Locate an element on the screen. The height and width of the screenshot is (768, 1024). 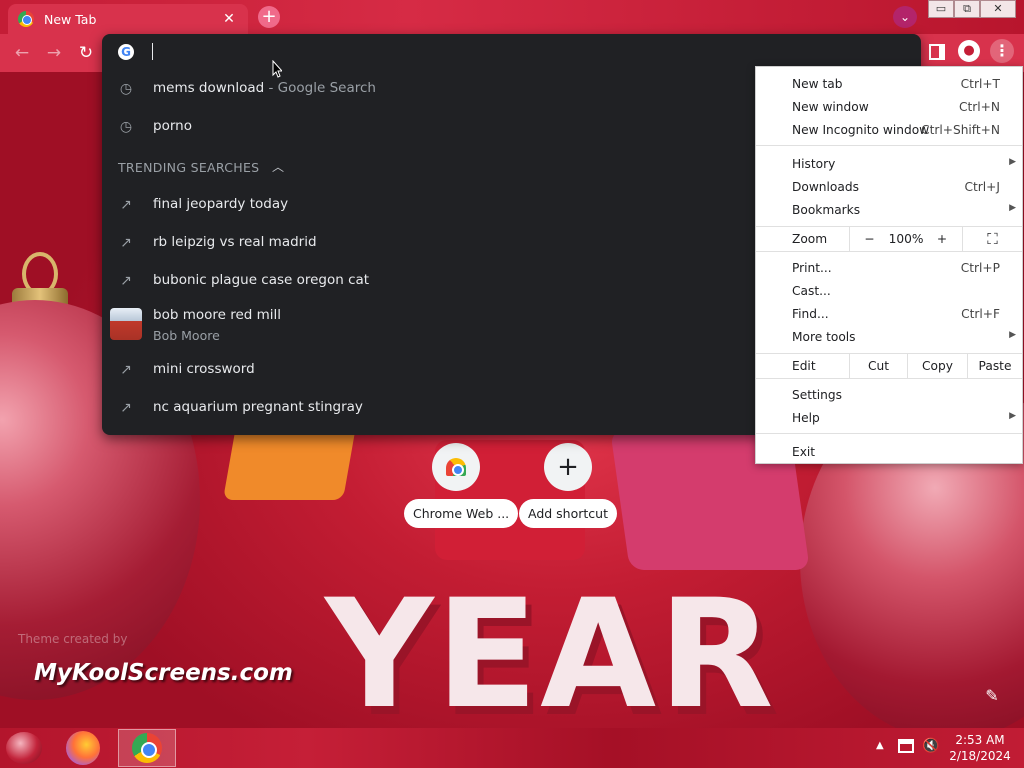
menu-item-find: Find... Ctrl+F is located at coordinates (889, 314).